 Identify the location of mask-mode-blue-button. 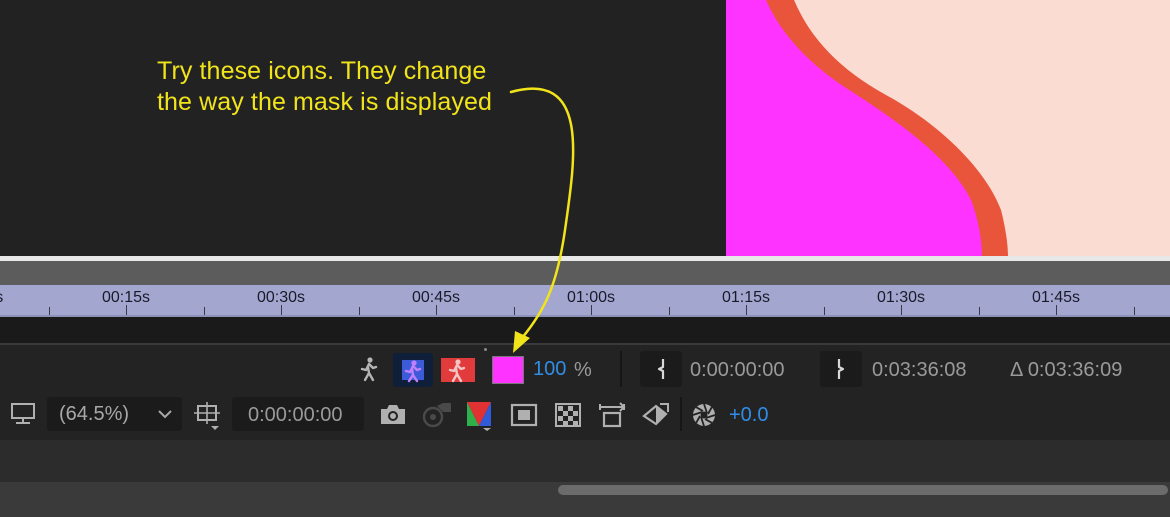
(413, 370).